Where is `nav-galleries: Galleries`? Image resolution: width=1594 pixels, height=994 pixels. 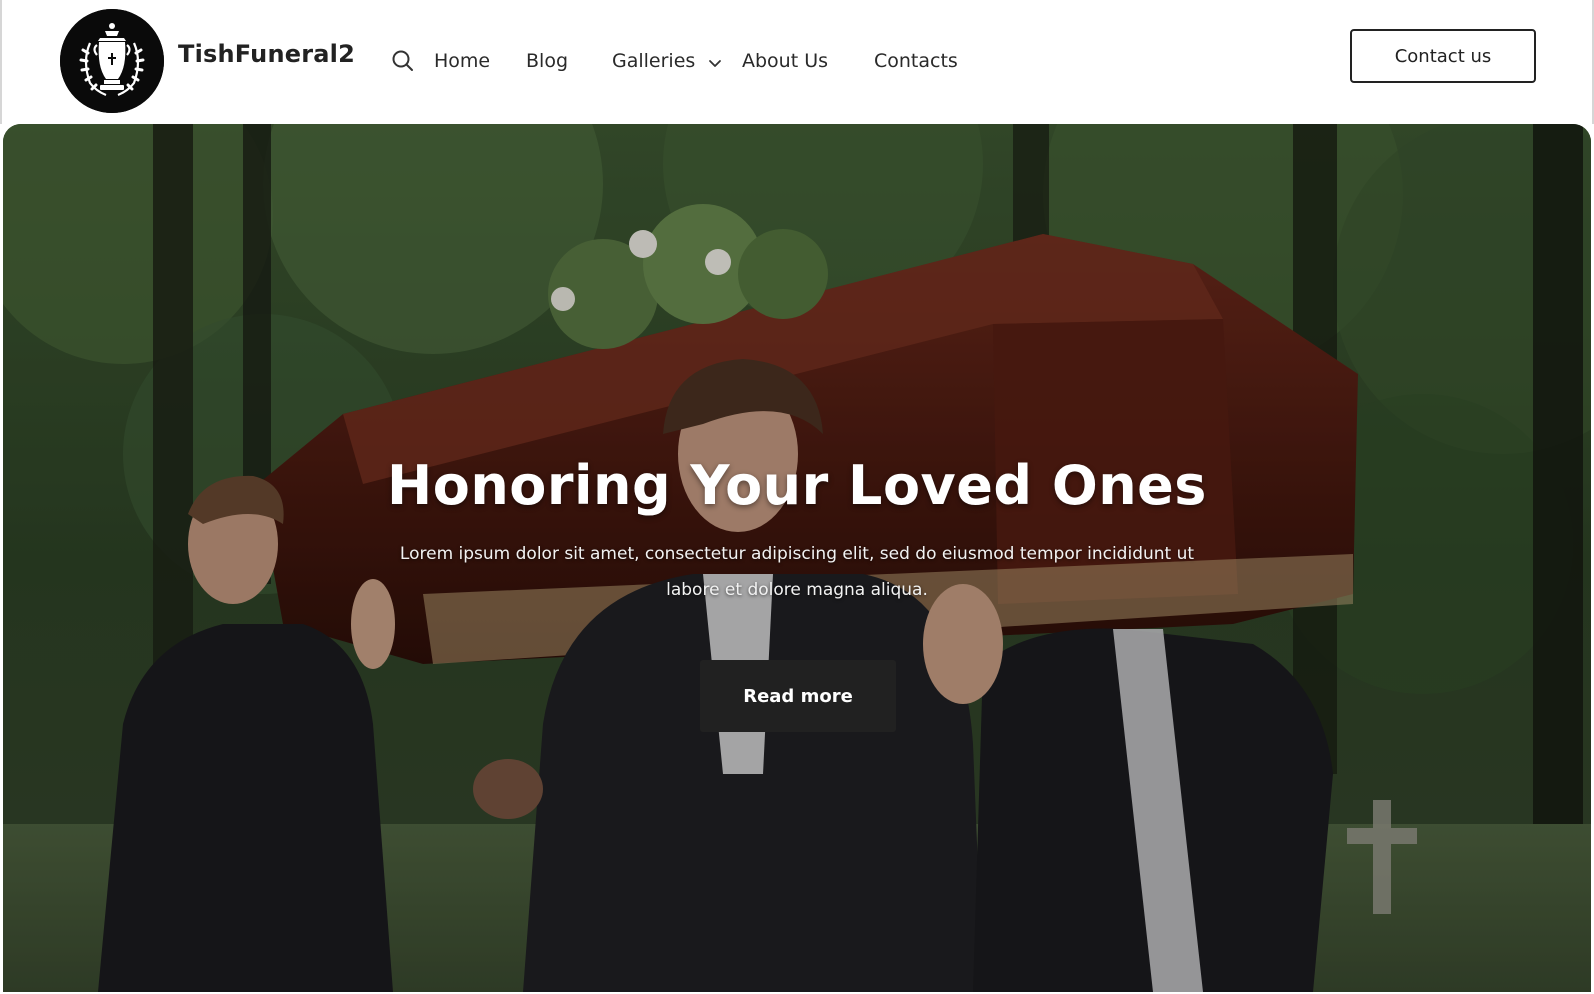
nav-galleries: Galleries is located at coordinates (653, 61).